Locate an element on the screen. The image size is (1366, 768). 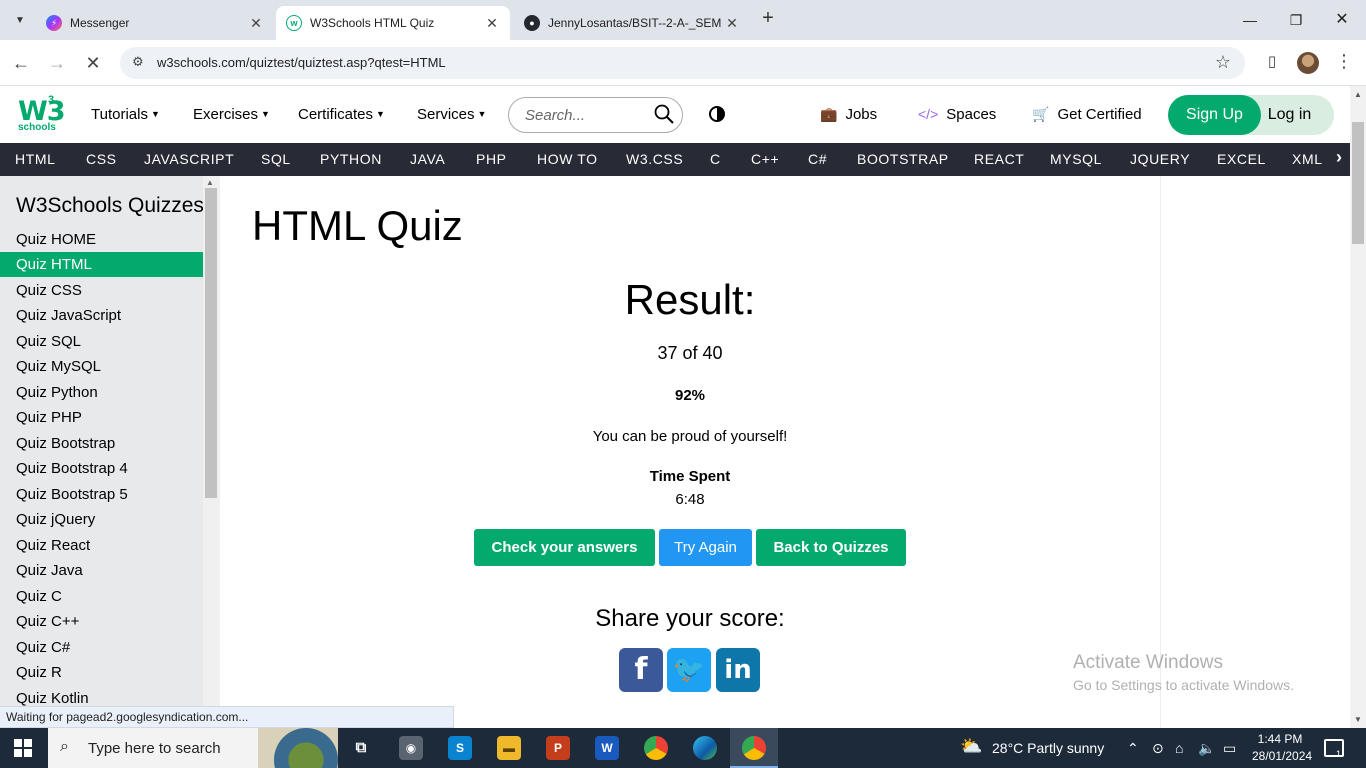
taskbar-search-box: ⌕ Type here to search is located at coordinates (193, 748).